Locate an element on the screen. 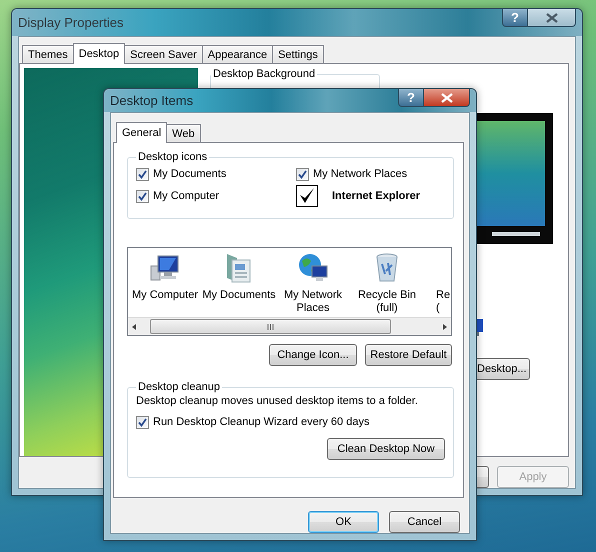  dialog-button: Restore Default is located at coordinates (408, 355).